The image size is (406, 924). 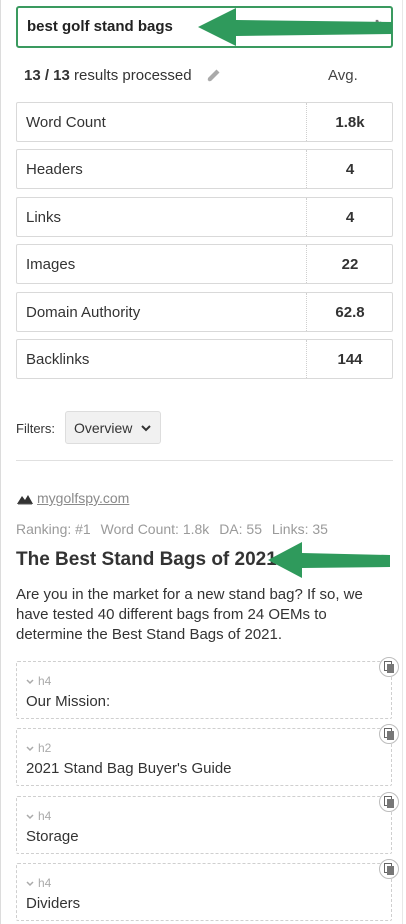 I want to click on header-text: 2021 Stand Bag Buyer's Guide, so click(x=129, y=768).